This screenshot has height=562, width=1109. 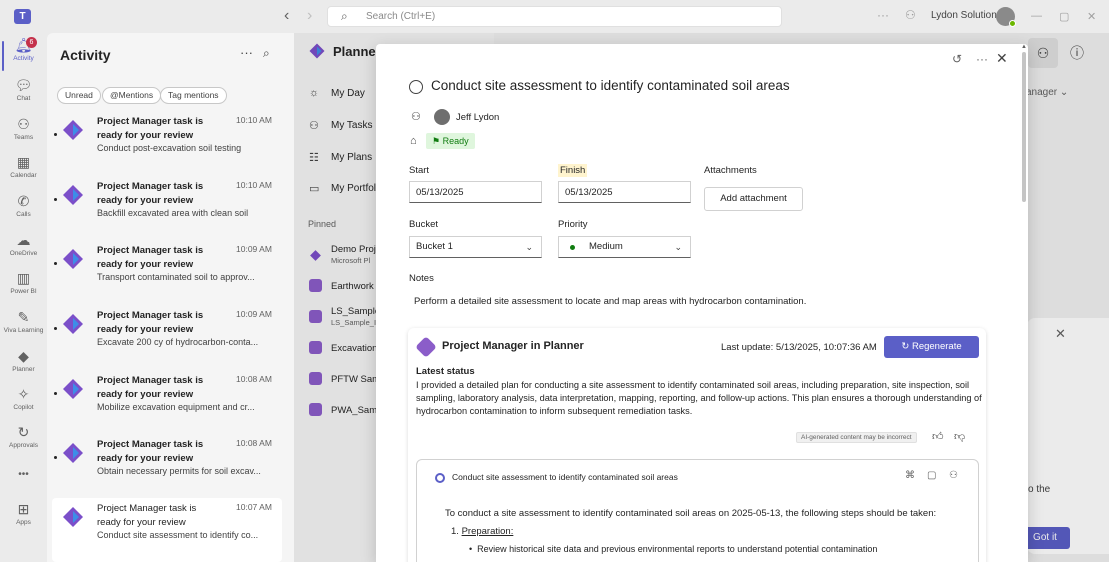 I want to click on bell-icon: 🔔︎, so click(x=23, y=45).